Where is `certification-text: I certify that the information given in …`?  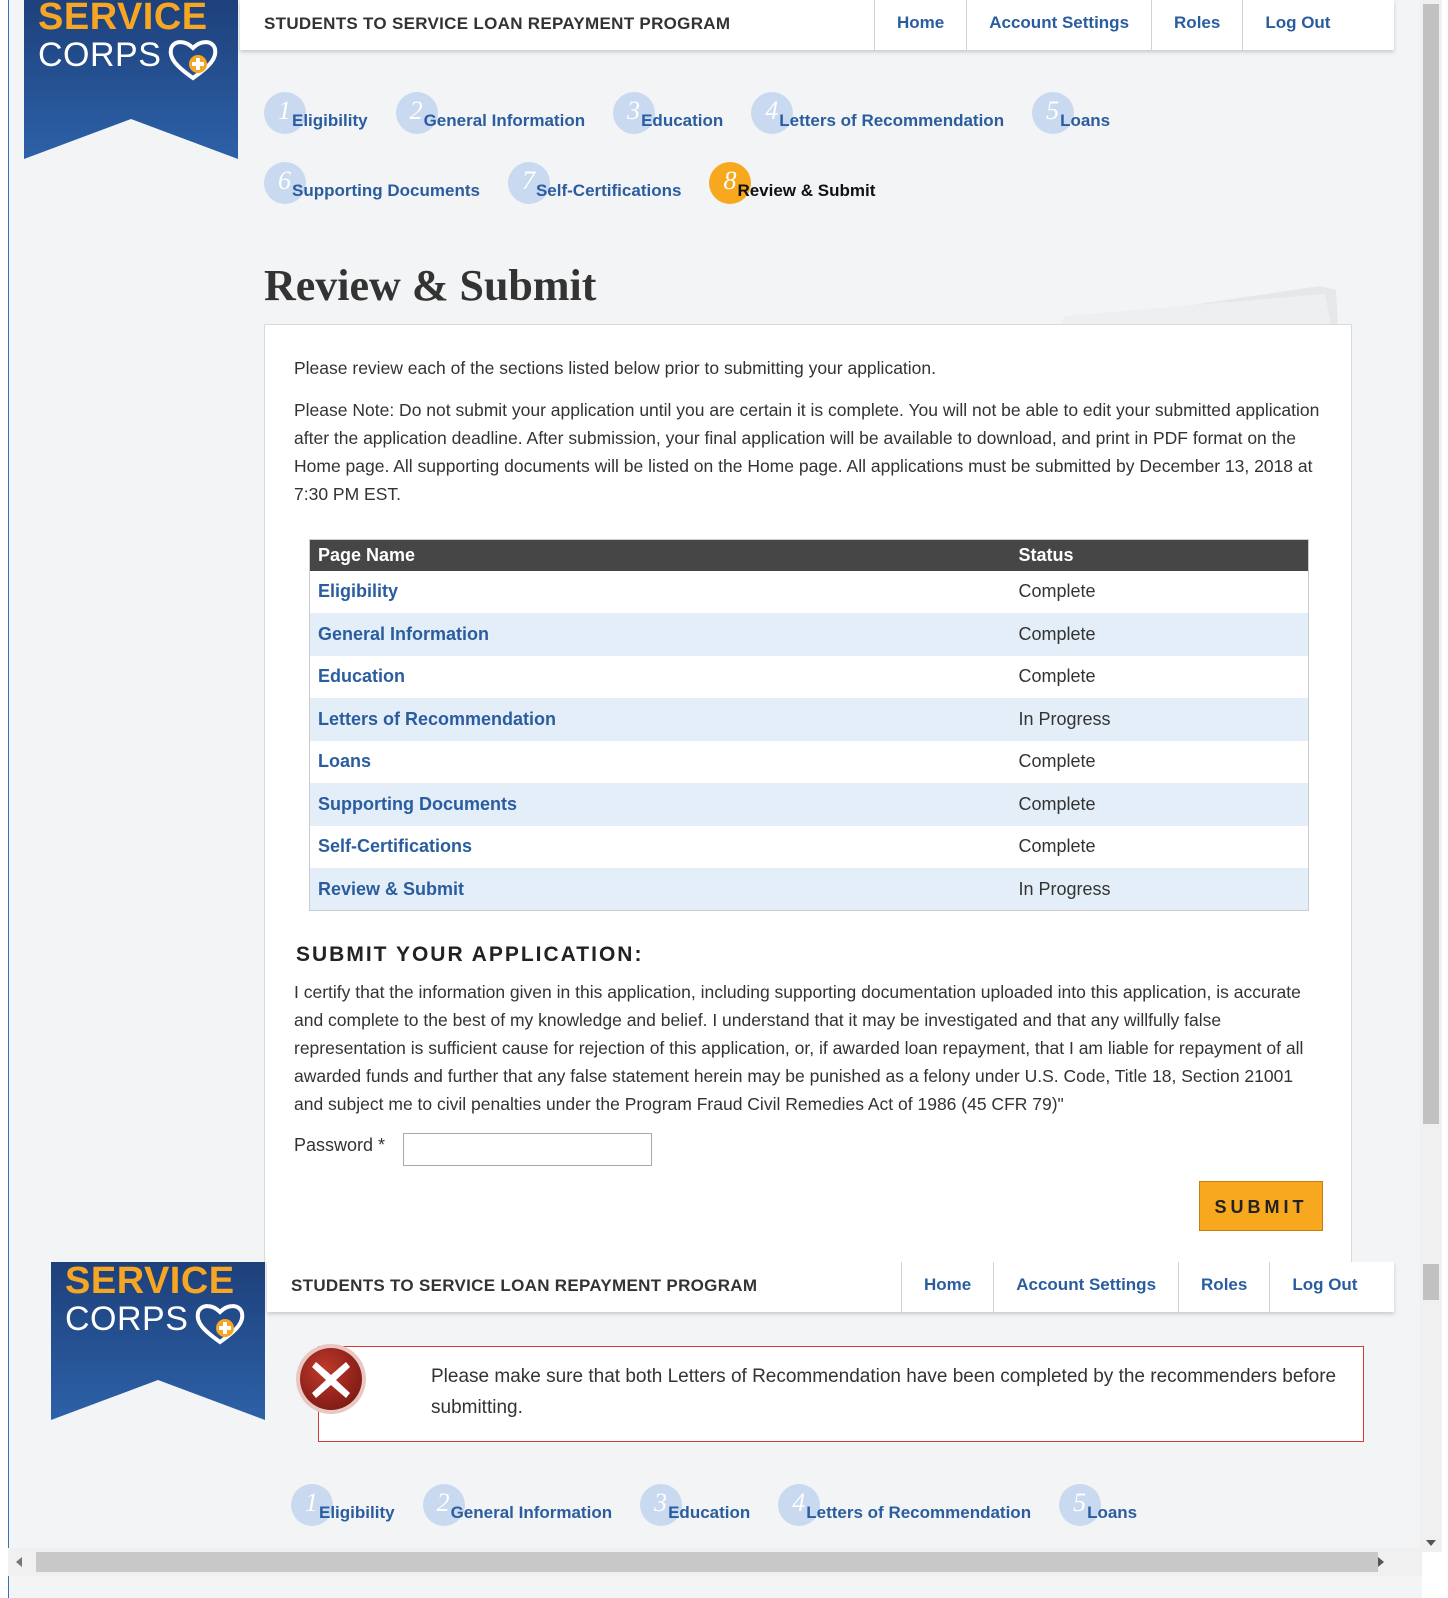 certification-text: I certify that the information given in … is located at coordinates (799, 1048).